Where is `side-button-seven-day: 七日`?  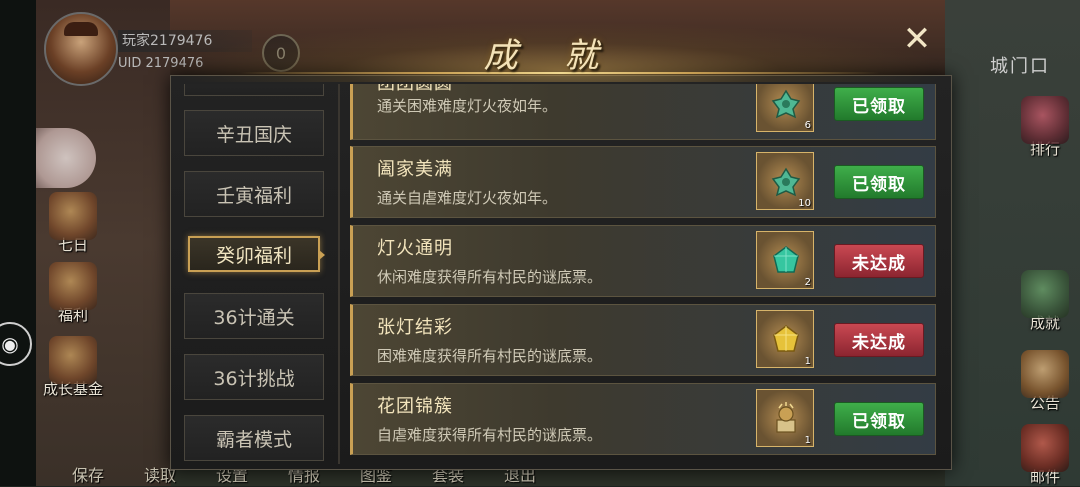
side-button-seven-day: 七日 is located at coordinates (73, 223).